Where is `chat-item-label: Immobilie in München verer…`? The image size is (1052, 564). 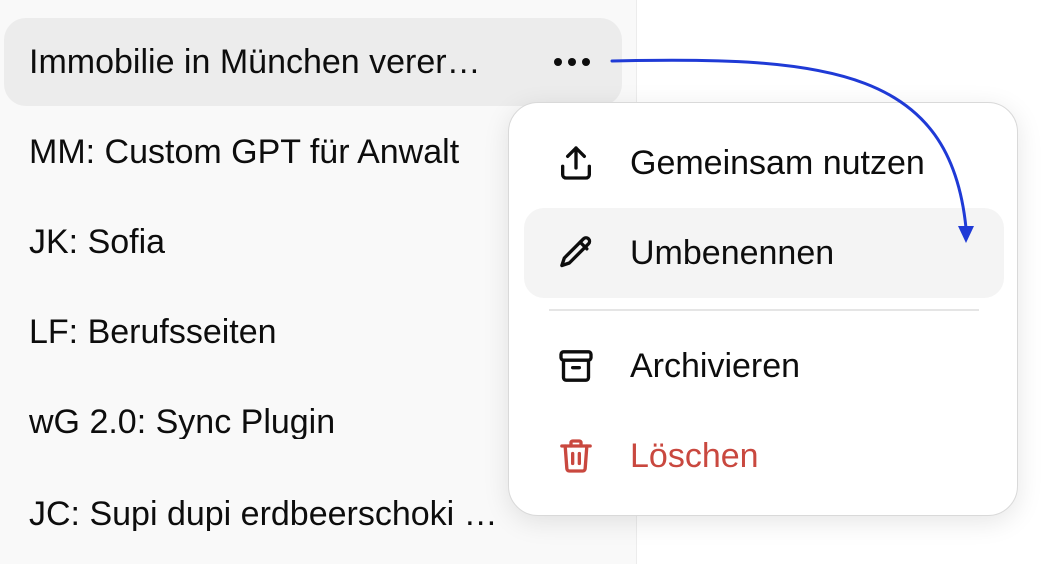
chat-item-label: Immobilie in München verer… is located at coordinates (255, 62).